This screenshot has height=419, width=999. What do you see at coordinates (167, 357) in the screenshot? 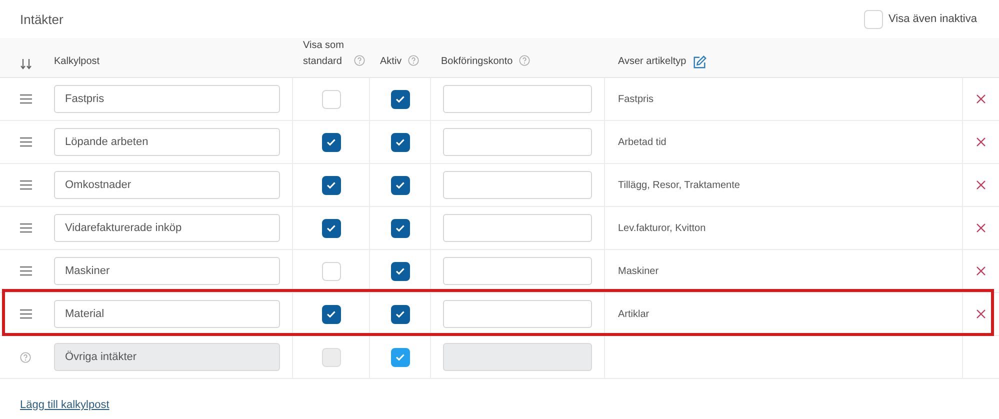
I see `name-field: Övriga intäkter` at bounding box center [167, 357].